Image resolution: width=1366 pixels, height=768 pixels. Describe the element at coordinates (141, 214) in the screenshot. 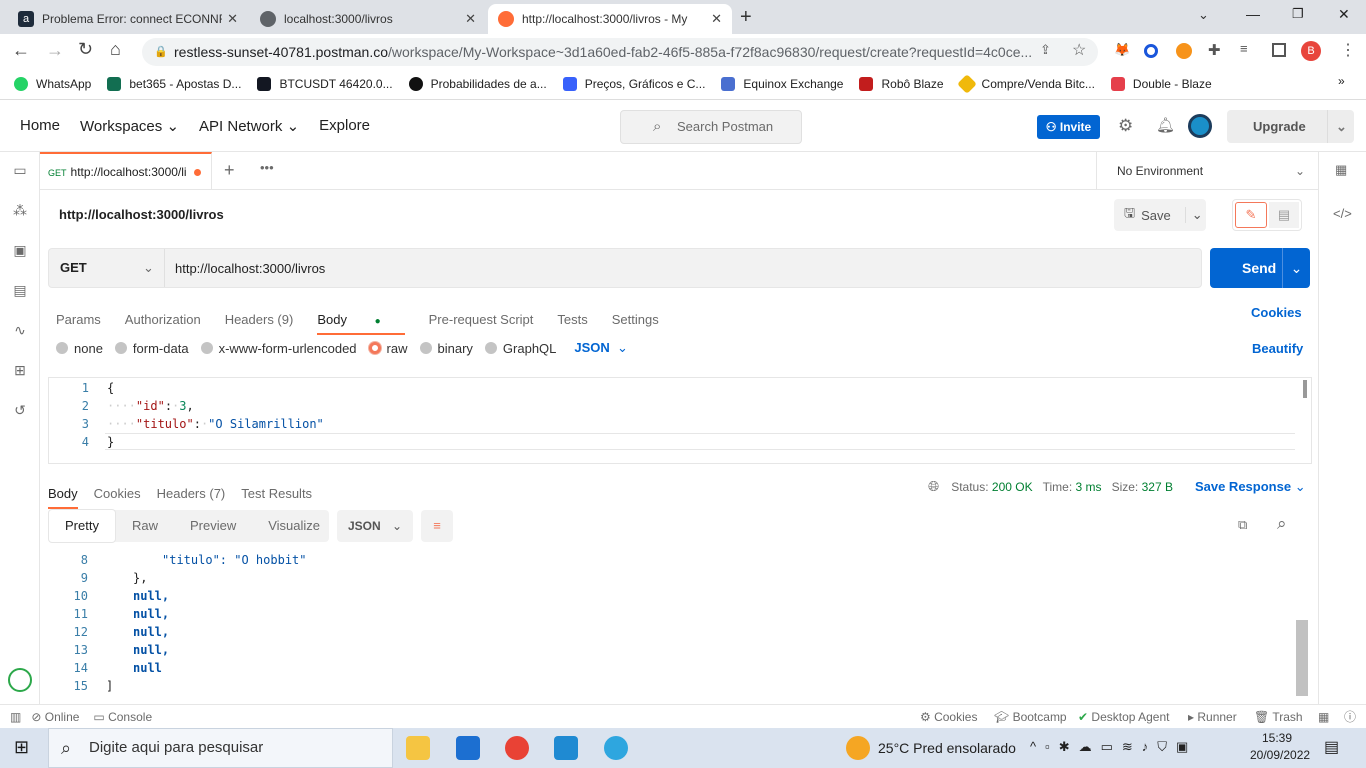

I see `request-title: http://localhost:3000/livros` at that location.